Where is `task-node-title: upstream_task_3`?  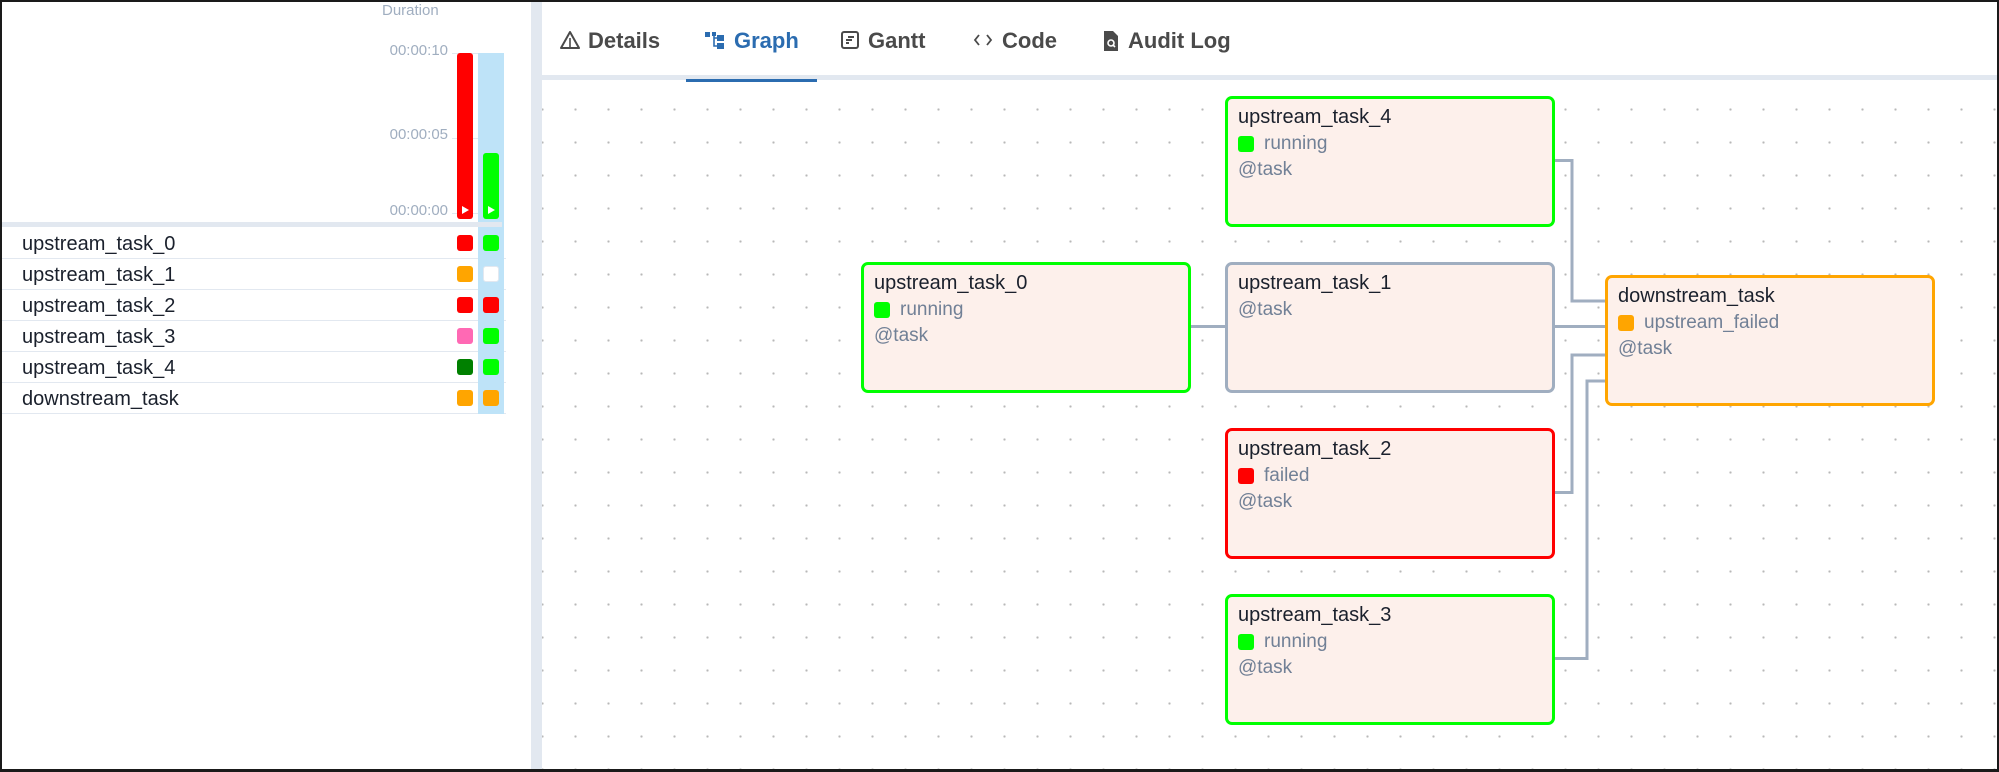
task-node-title: upstream_task_3 is located at coordinates (1315, 615).